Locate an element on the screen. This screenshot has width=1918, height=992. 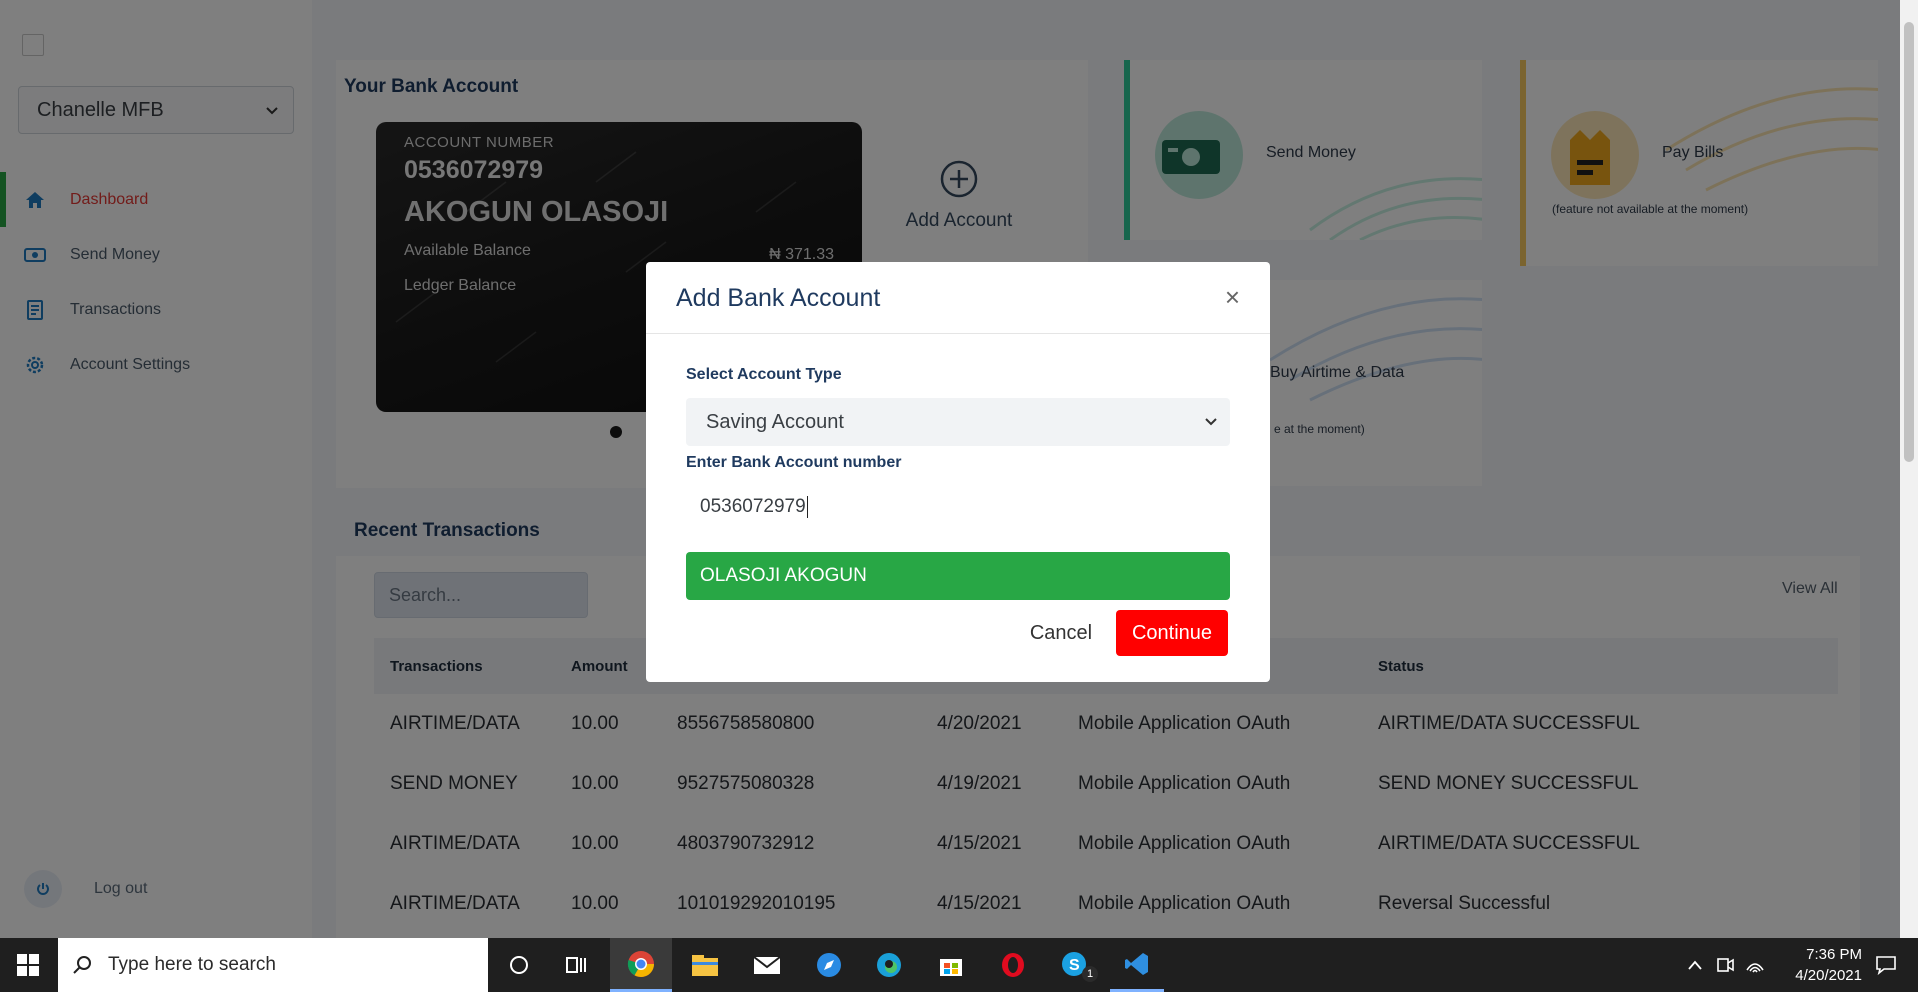
cortana-icon is located at coordinates (519, 965).